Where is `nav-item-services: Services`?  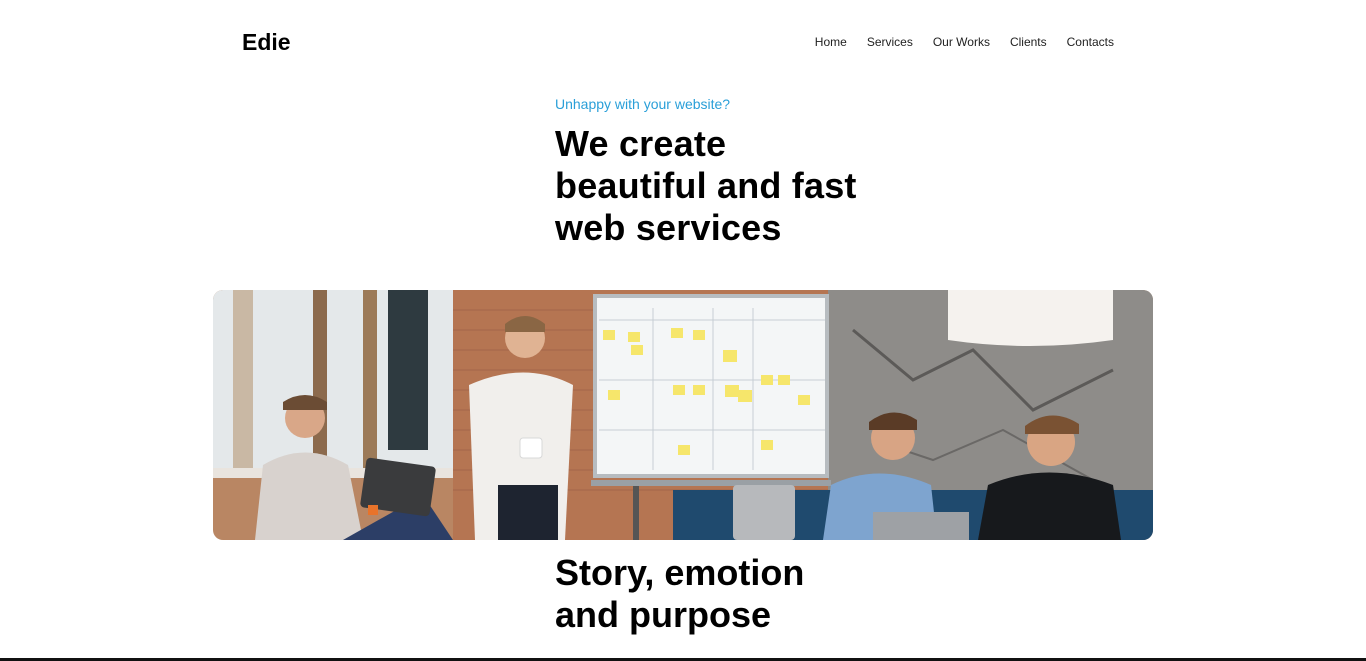
nav-item-services: Services is located at coordinates (890, 42).